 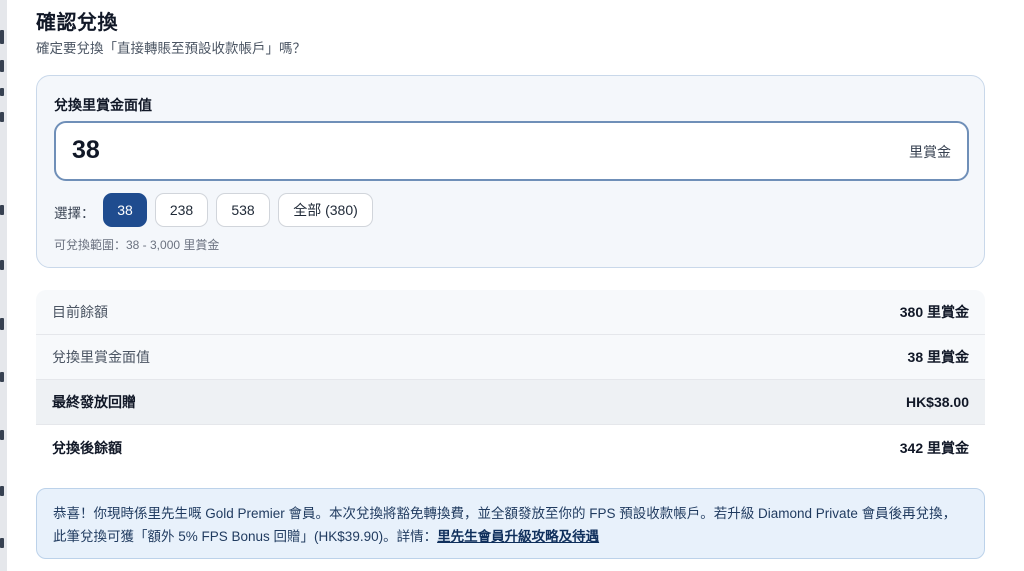 What do you see at coordinates (181, 210) in the screenshot?
I see `option-238-button: 238` at bounding box center [181, 210].